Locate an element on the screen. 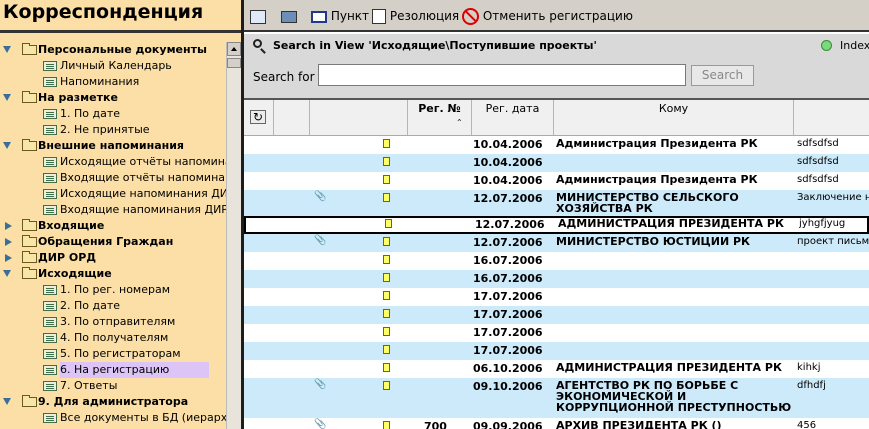 The width and height of the screenshot is (869, 429). tree-item: 6. На регистрацию is located at coordinates (113, 370).